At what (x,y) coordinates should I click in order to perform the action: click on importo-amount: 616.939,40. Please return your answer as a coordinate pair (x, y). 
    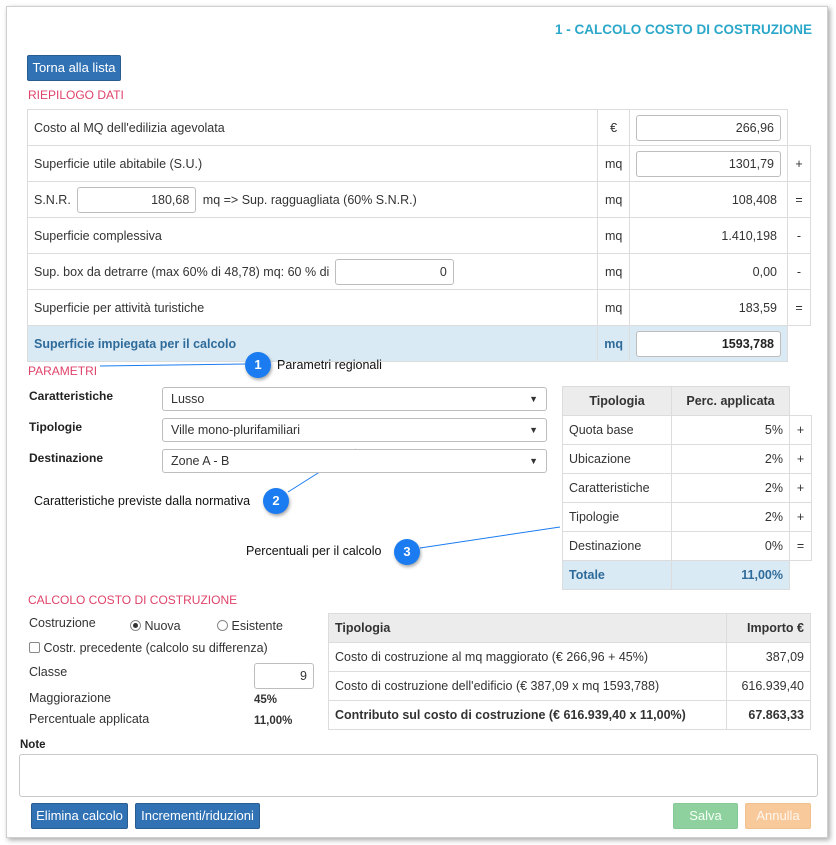
    Looking at the image, I should click on (768, 686).